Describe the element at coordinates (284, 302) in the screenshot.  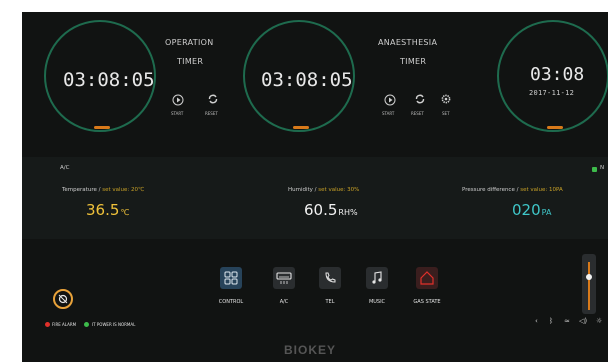
I see `ac-label: A/C` at that location.